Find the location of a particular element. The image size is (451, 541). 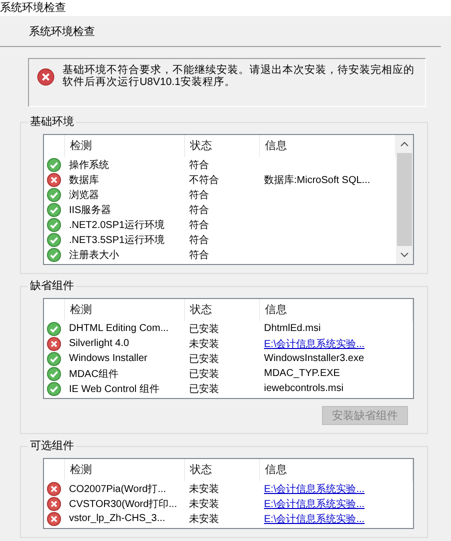

window-title: 系统环境检查 is located at coordinates (225, 8).